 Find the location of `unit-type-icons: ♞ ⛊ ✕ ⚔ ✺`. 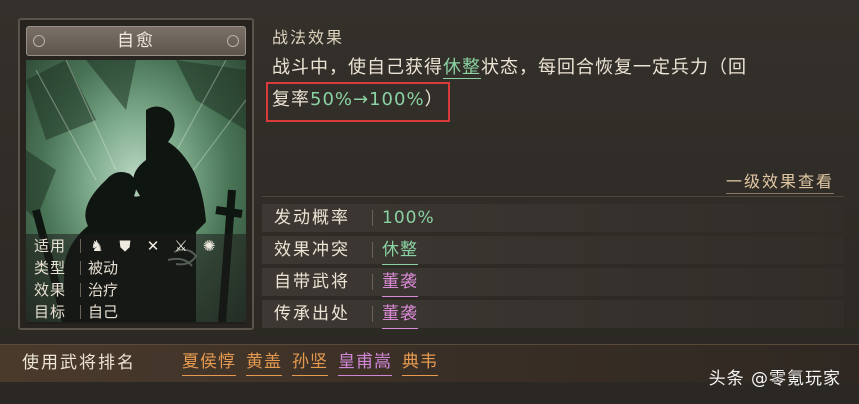

unit-type-icons: ♞ ⛊ ✕ ⚔ ✺ is located at coordinates (153, 246).